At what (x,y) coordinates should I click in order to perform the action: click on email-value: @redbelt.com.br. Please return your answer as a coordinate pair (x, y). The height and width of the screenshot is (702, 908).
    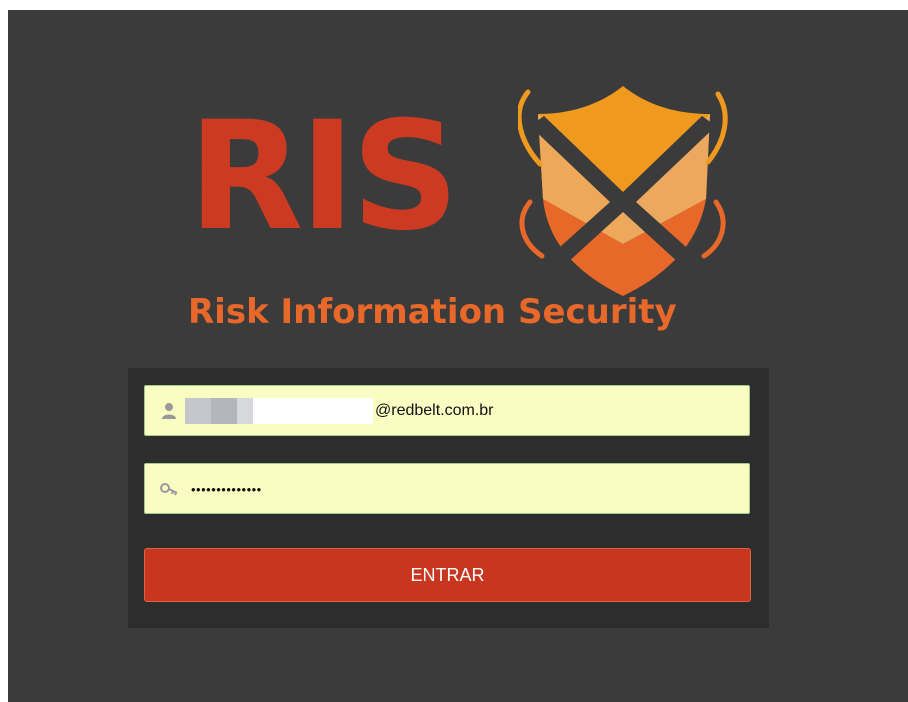
    Looking at the image, I should click on (434, 410).